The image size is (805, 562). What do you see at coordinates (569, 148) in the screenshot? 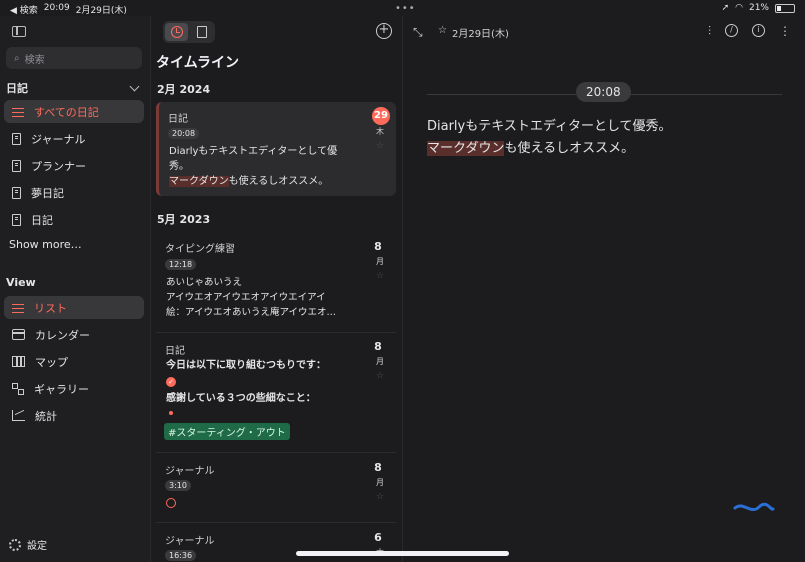
I see `body-line: も使えるしオススメ。` at bounding box center [569, 148].